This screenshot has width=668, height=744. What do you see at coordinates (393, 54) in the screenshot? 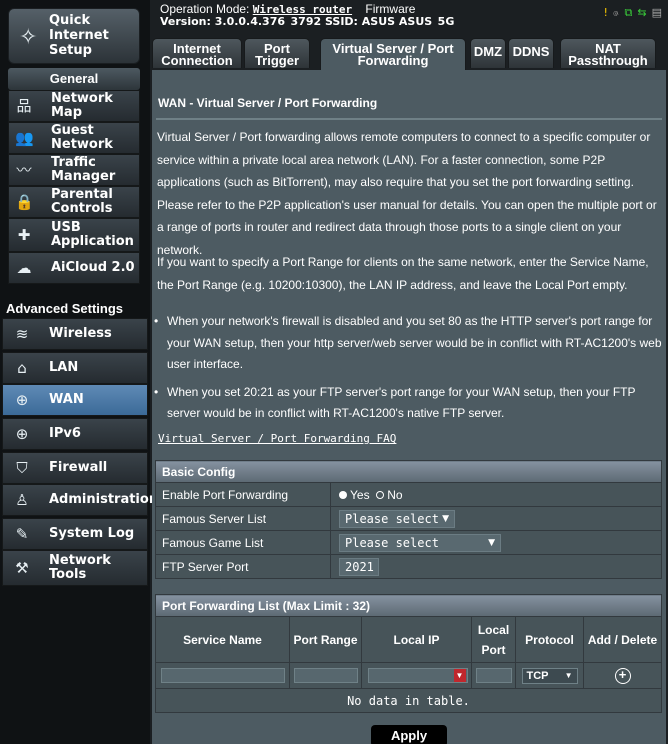
I see `tab-virtual-server: Virtual Server / Port Forwarding` at bounding box center [393, 54].